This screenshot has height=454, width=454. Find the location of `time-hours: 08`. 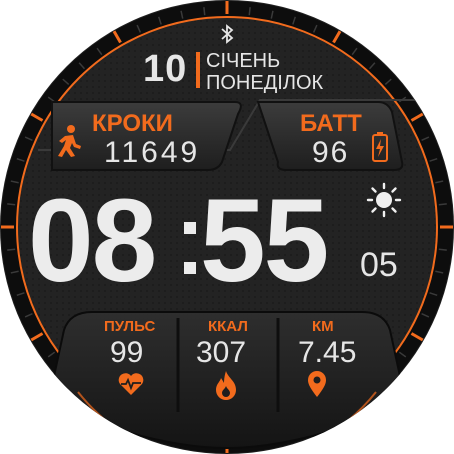

time-hours: 08 is located at coordinates (92, 241).